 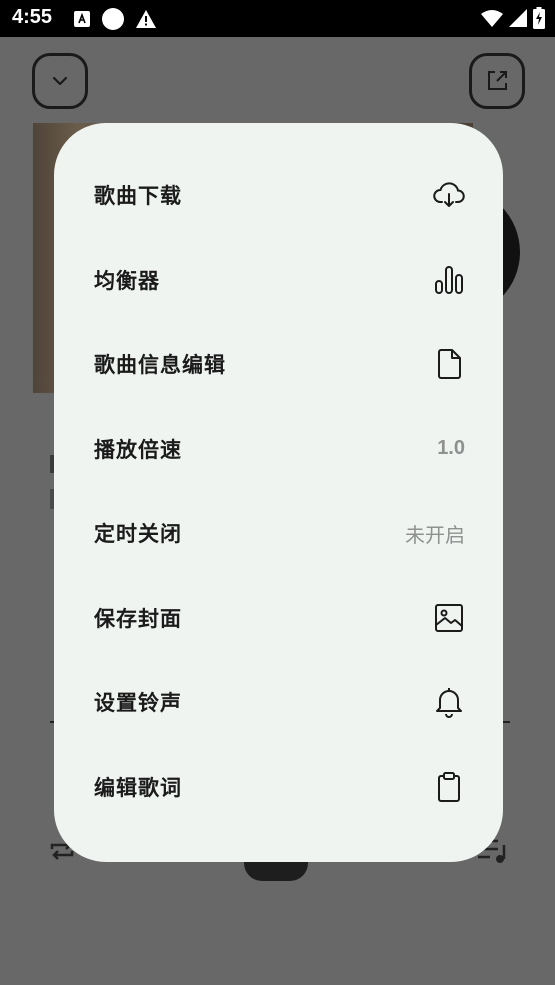 I want to click on cloud-download-icon, so click(x=449, y=195).